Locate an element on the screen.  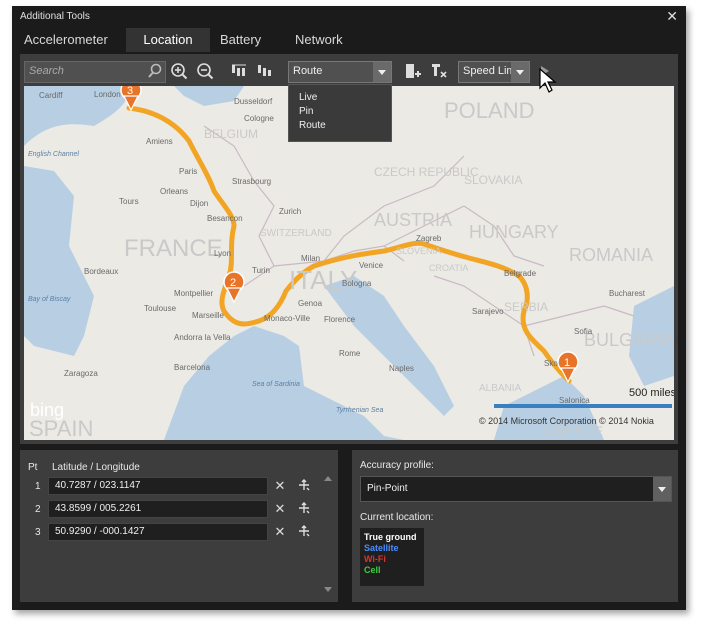
close-icon: ✕ is located at coordinates (672, 16).